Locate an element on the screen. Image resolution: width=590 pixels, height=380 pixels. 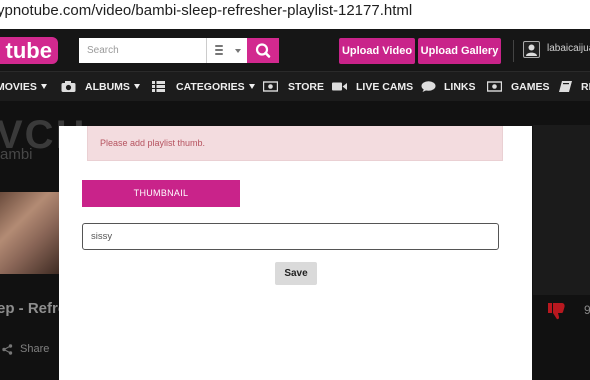
nav-item-movies: MOVIES is located at coordinates (23, 87).